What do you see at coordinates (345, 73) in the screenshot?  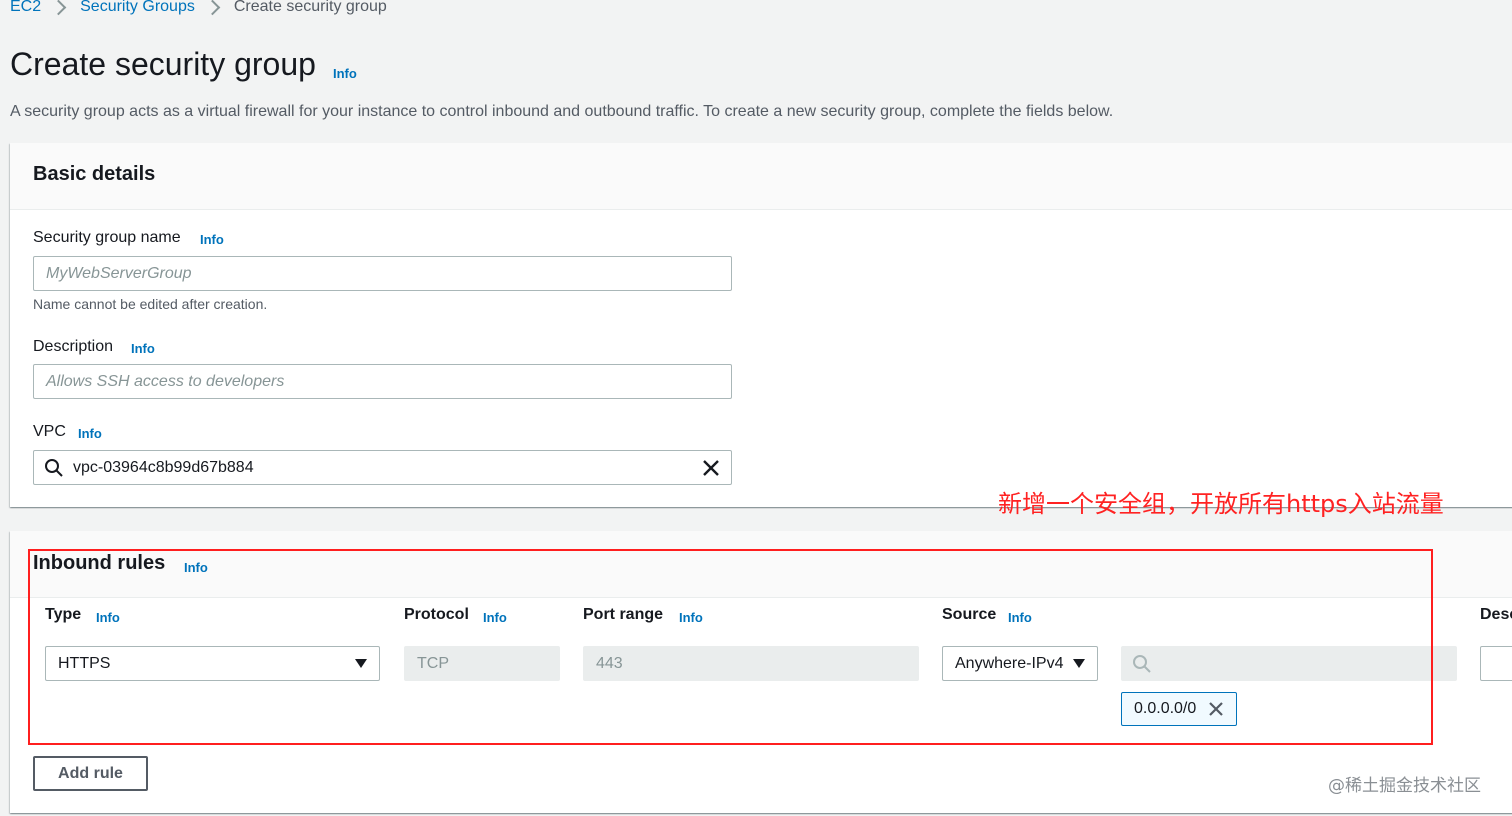 I see `title-info-link: Info` at bounding box center [345, 73].